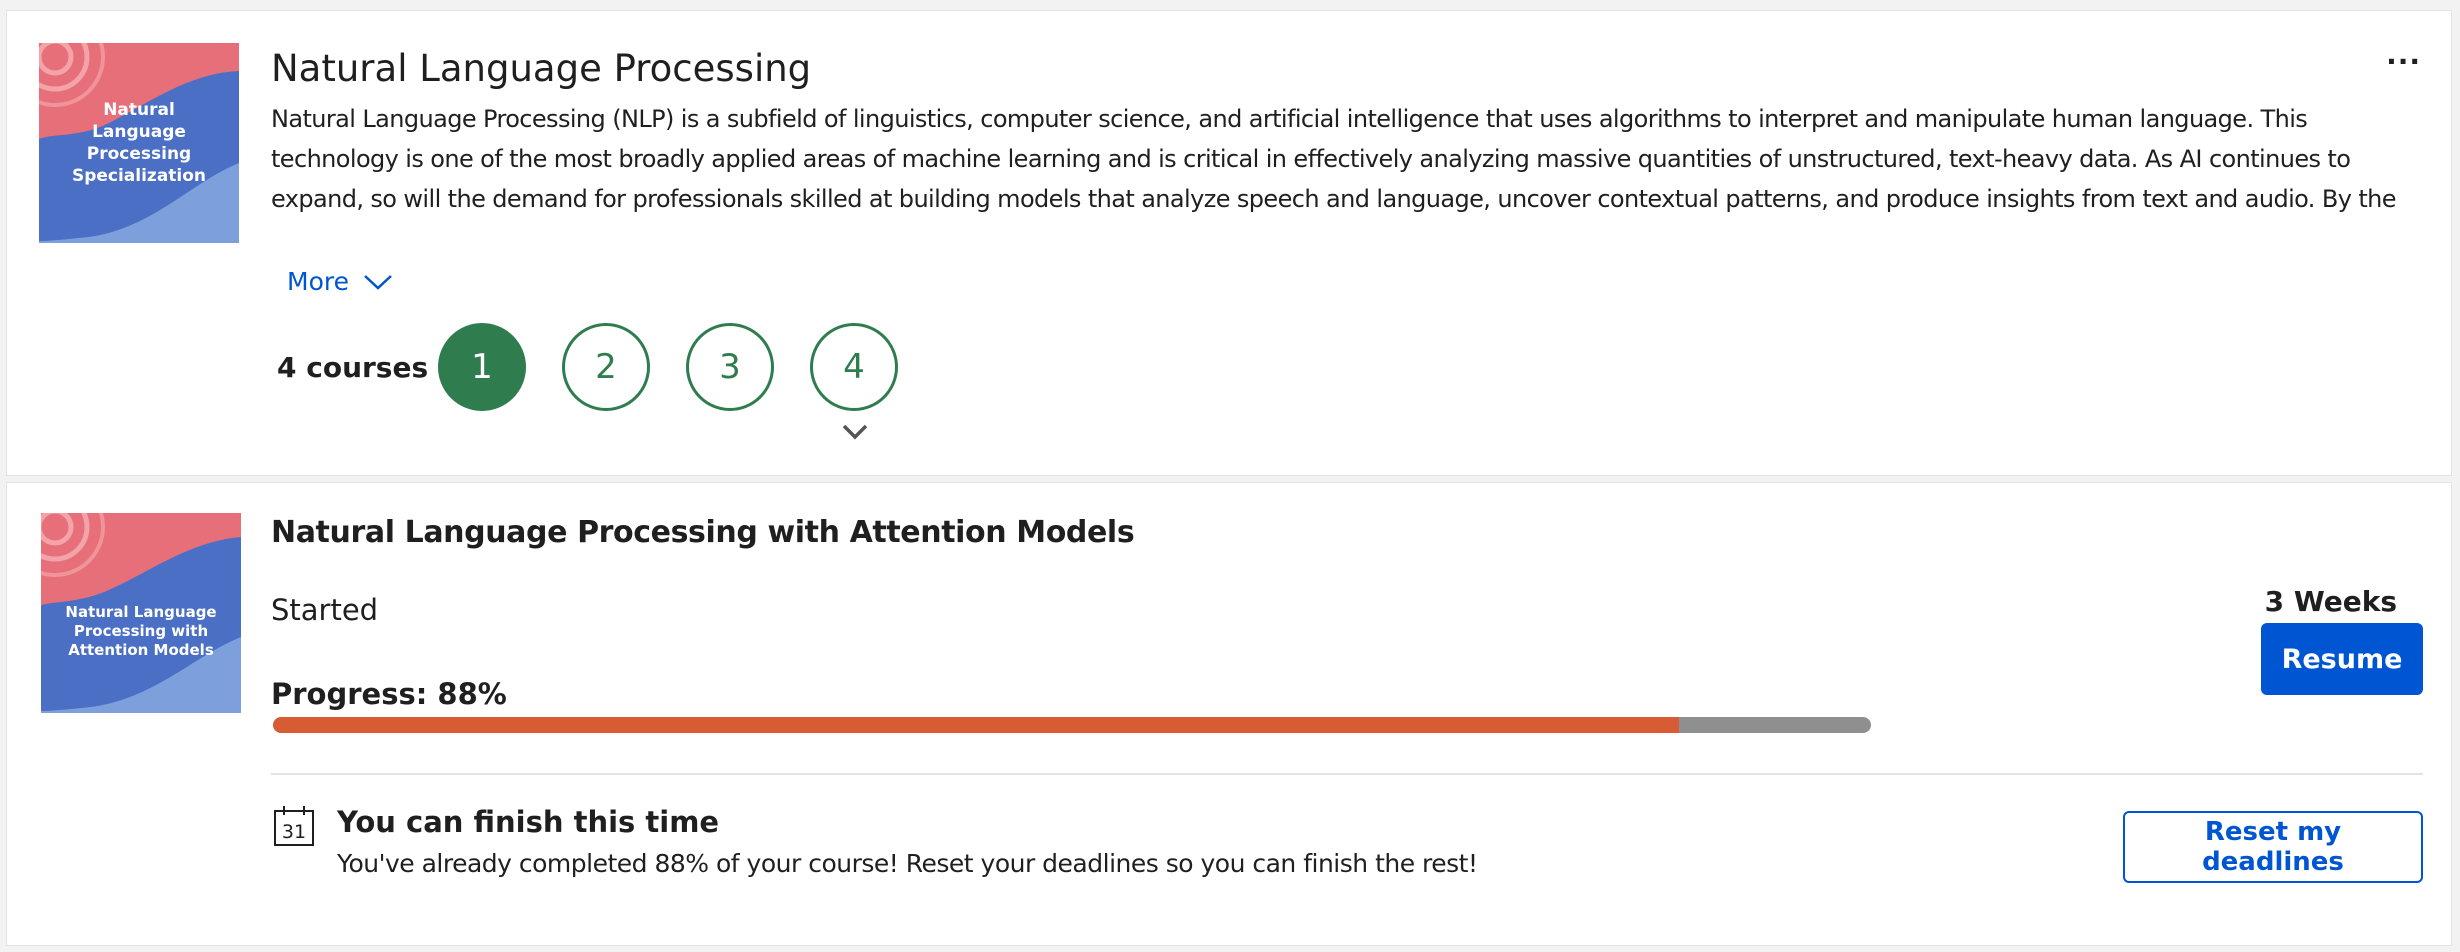 This screenshot has height=952, width=2460. What do you see at coordinates (318, 281) in the screenshot?
I see `more-label: More` at bounding box center [318, 281].